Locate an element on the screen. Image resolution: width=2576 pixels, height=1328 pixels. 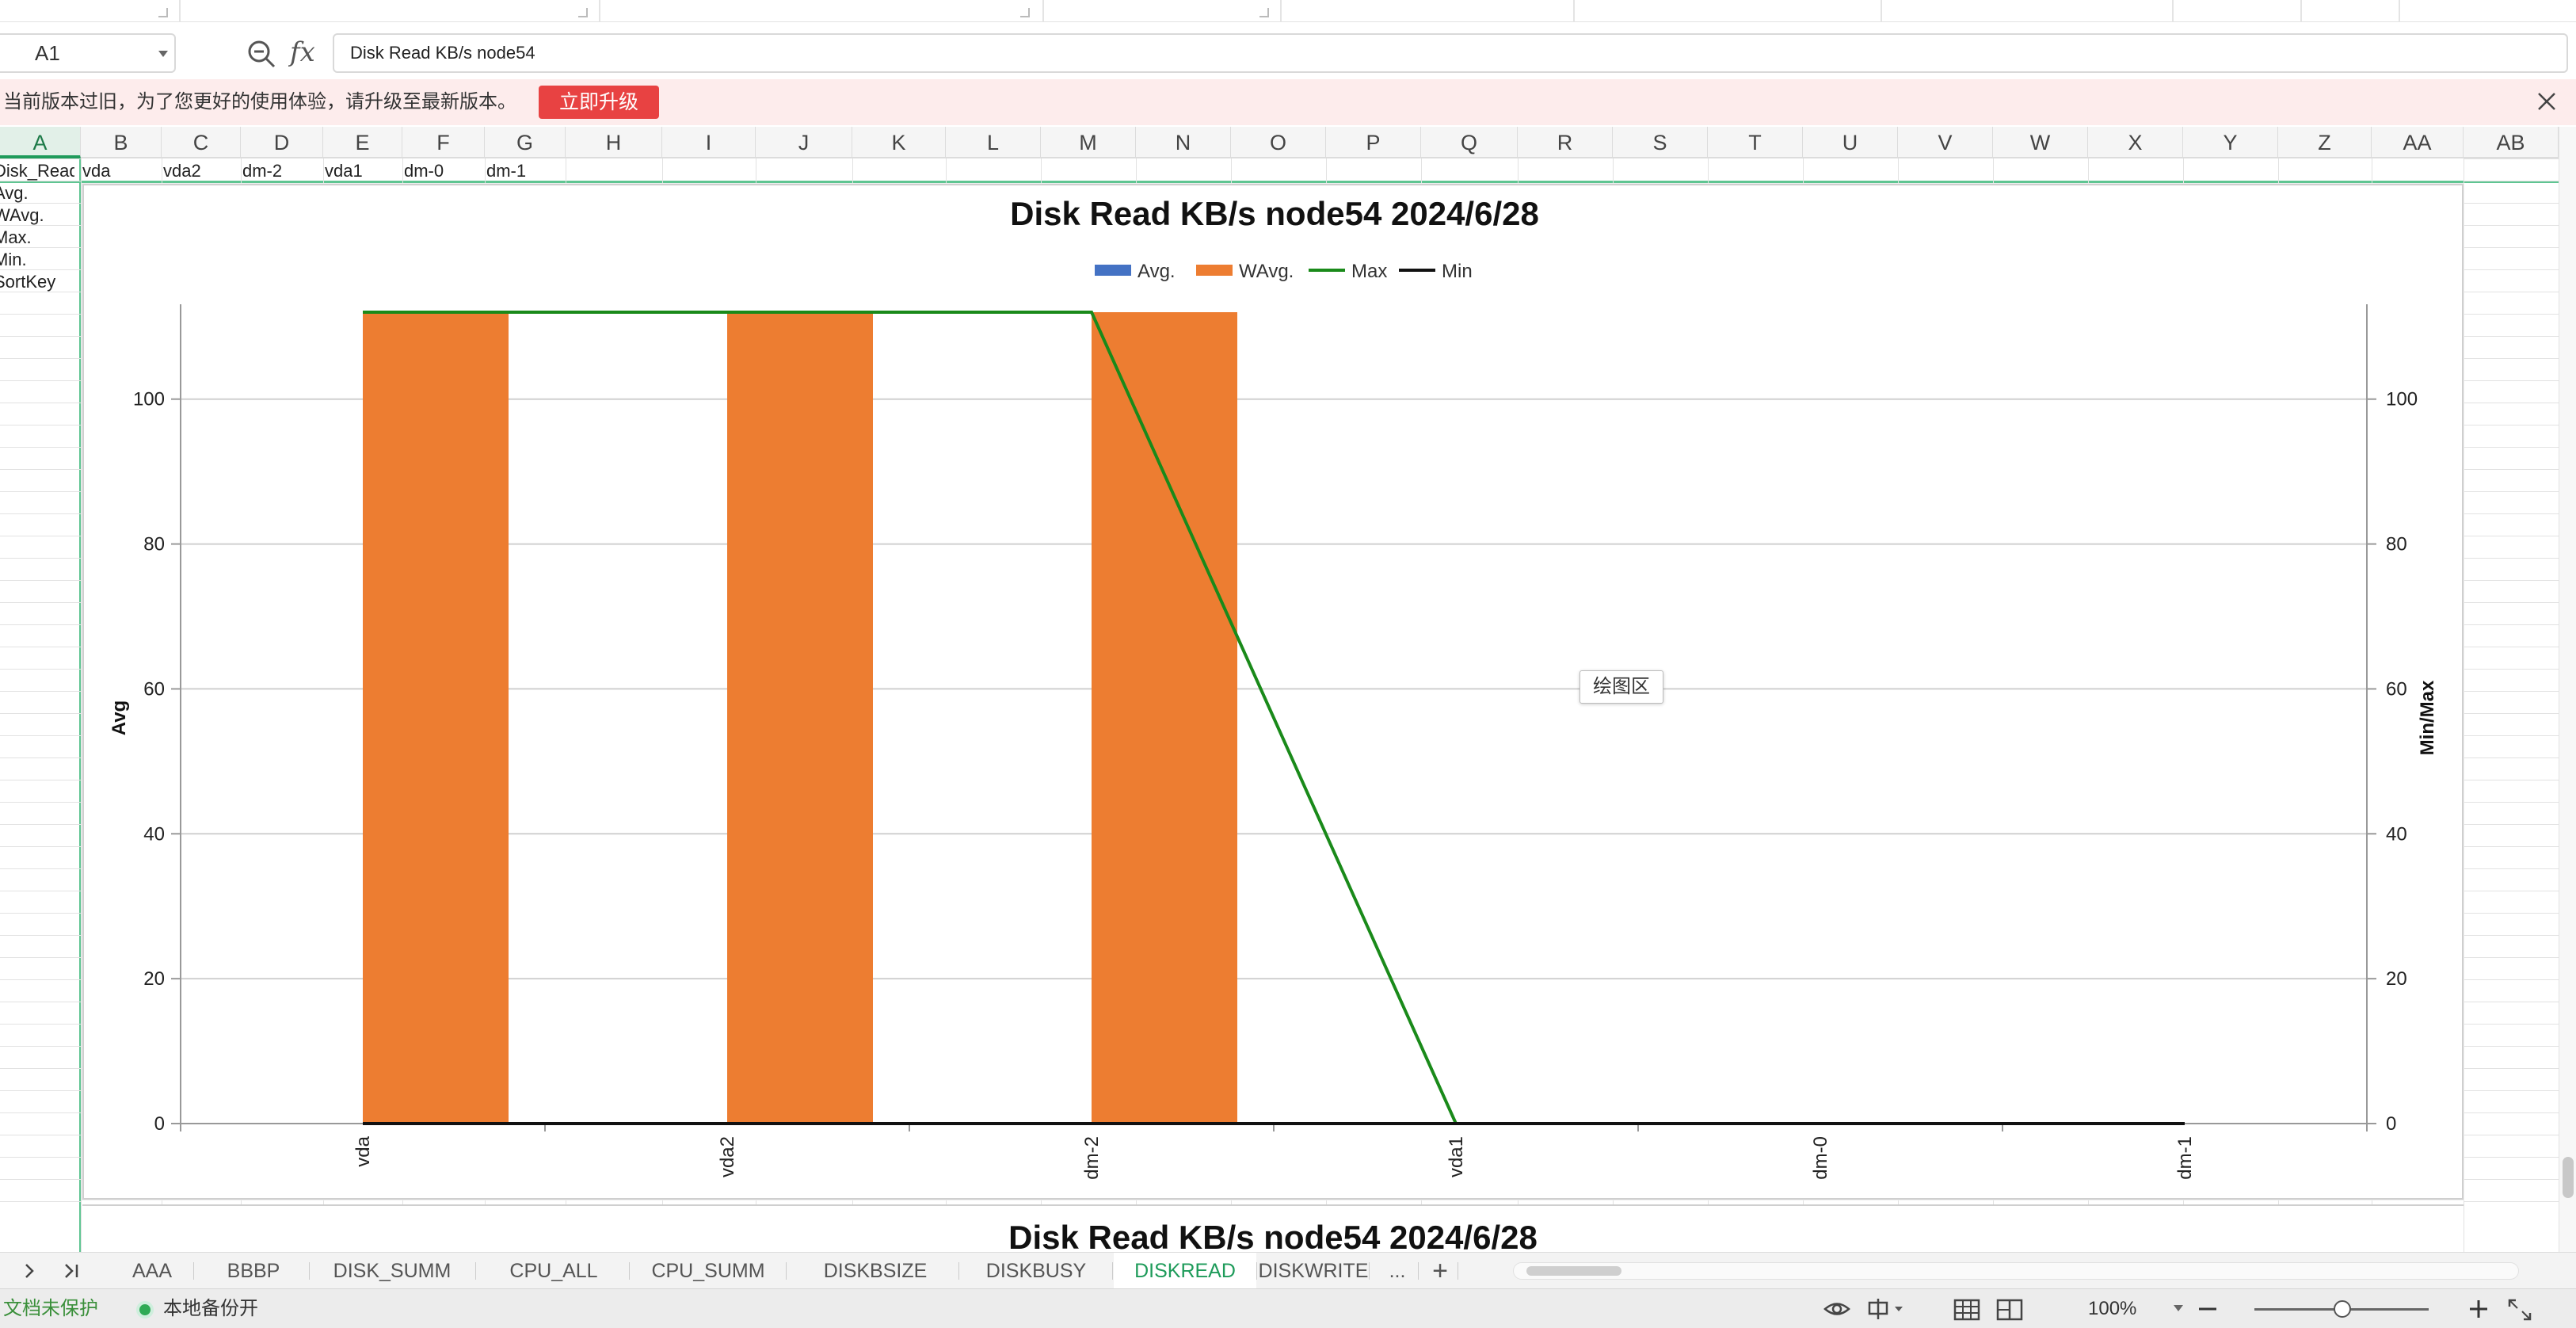
column-header-r: R is located at coordinates (1565, 142).